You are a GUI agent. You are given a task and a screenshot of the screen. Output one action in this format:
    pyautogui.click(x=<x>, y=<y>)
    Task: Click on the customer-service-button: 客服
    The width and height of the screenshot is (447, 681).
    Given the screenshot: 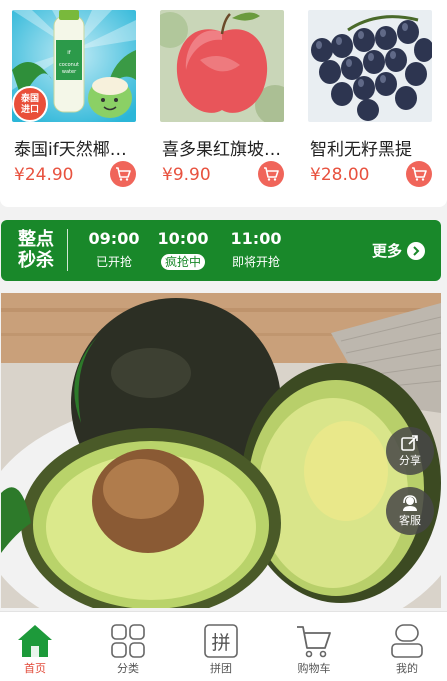 What is the action you would take?
    pyautogui.click(x=410, y=511)
    